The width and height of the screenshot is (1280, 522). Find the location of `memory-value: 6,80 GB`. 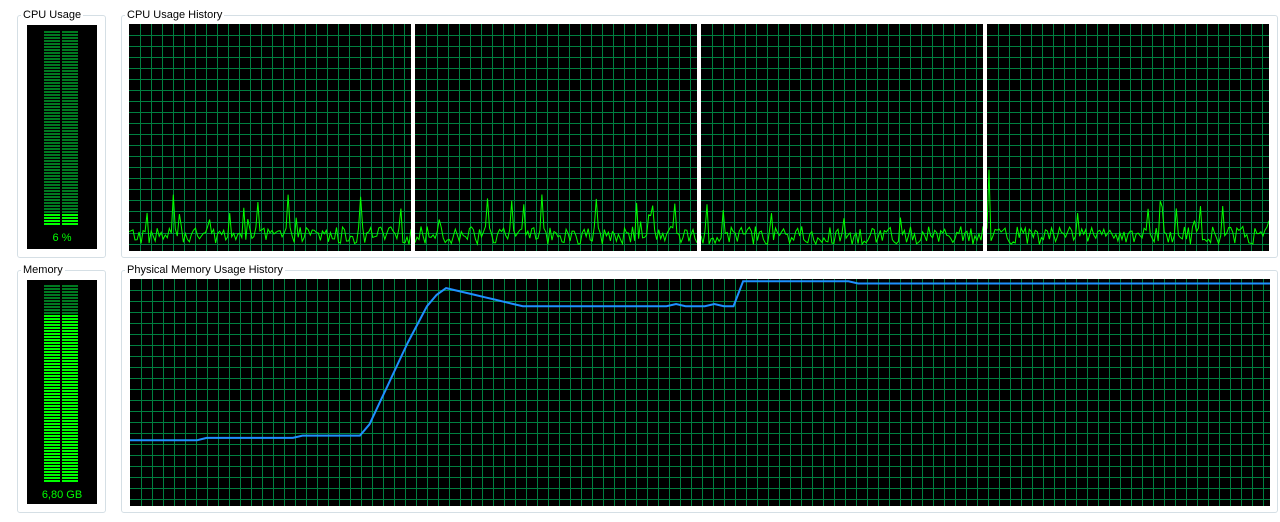

memory-value: 6,80 GB is located at coordinates (62, 495).